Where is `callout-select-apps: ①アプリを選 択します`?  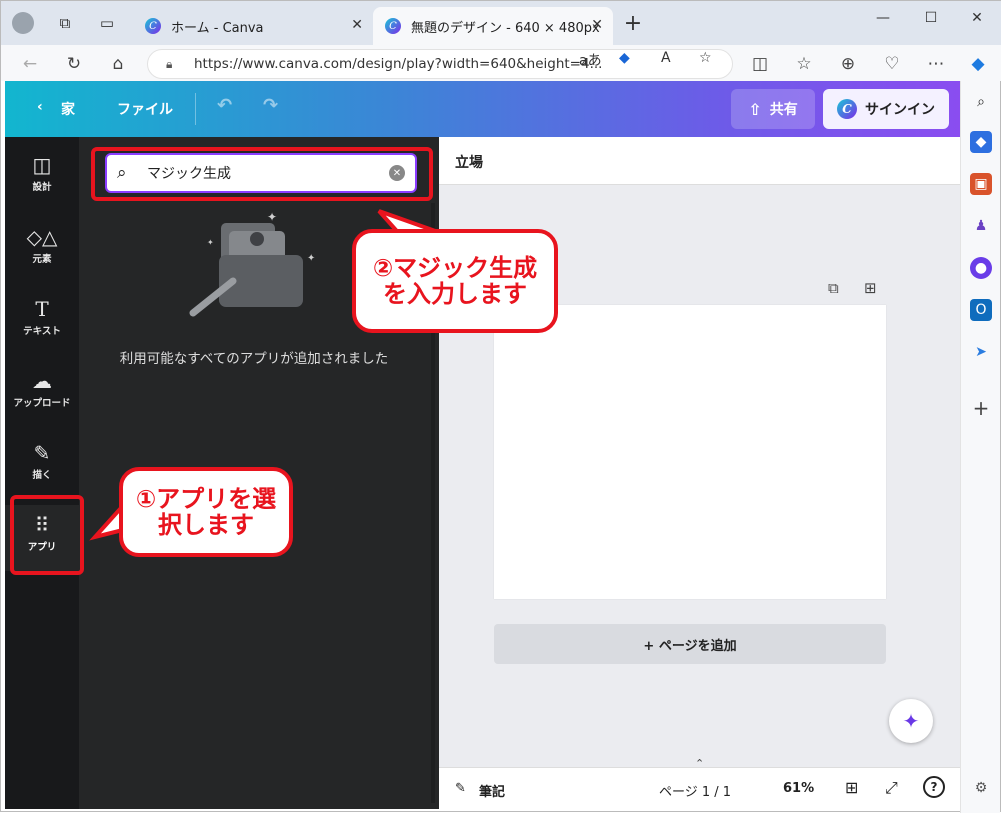 callout-select-apps: ①アプリを選 択します is located at coordinates (206, 512).